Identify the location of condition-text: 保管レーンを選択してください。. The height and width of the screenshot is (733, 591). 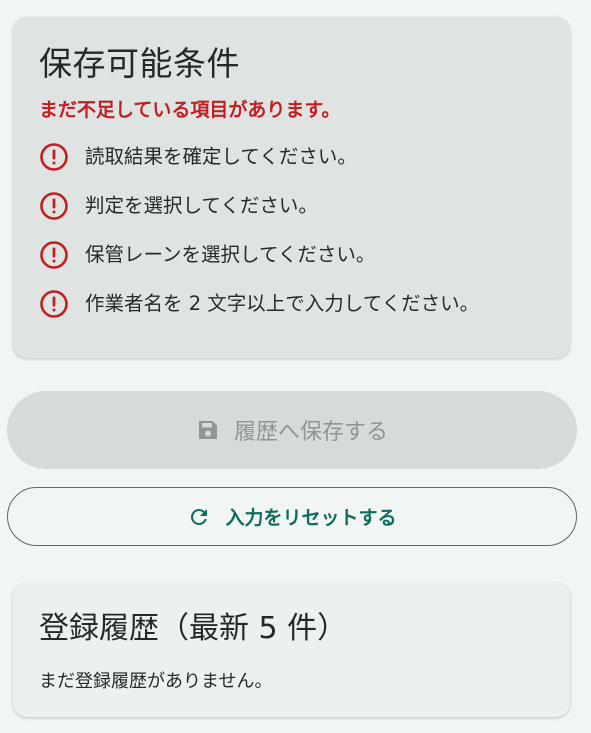
(230, 254).